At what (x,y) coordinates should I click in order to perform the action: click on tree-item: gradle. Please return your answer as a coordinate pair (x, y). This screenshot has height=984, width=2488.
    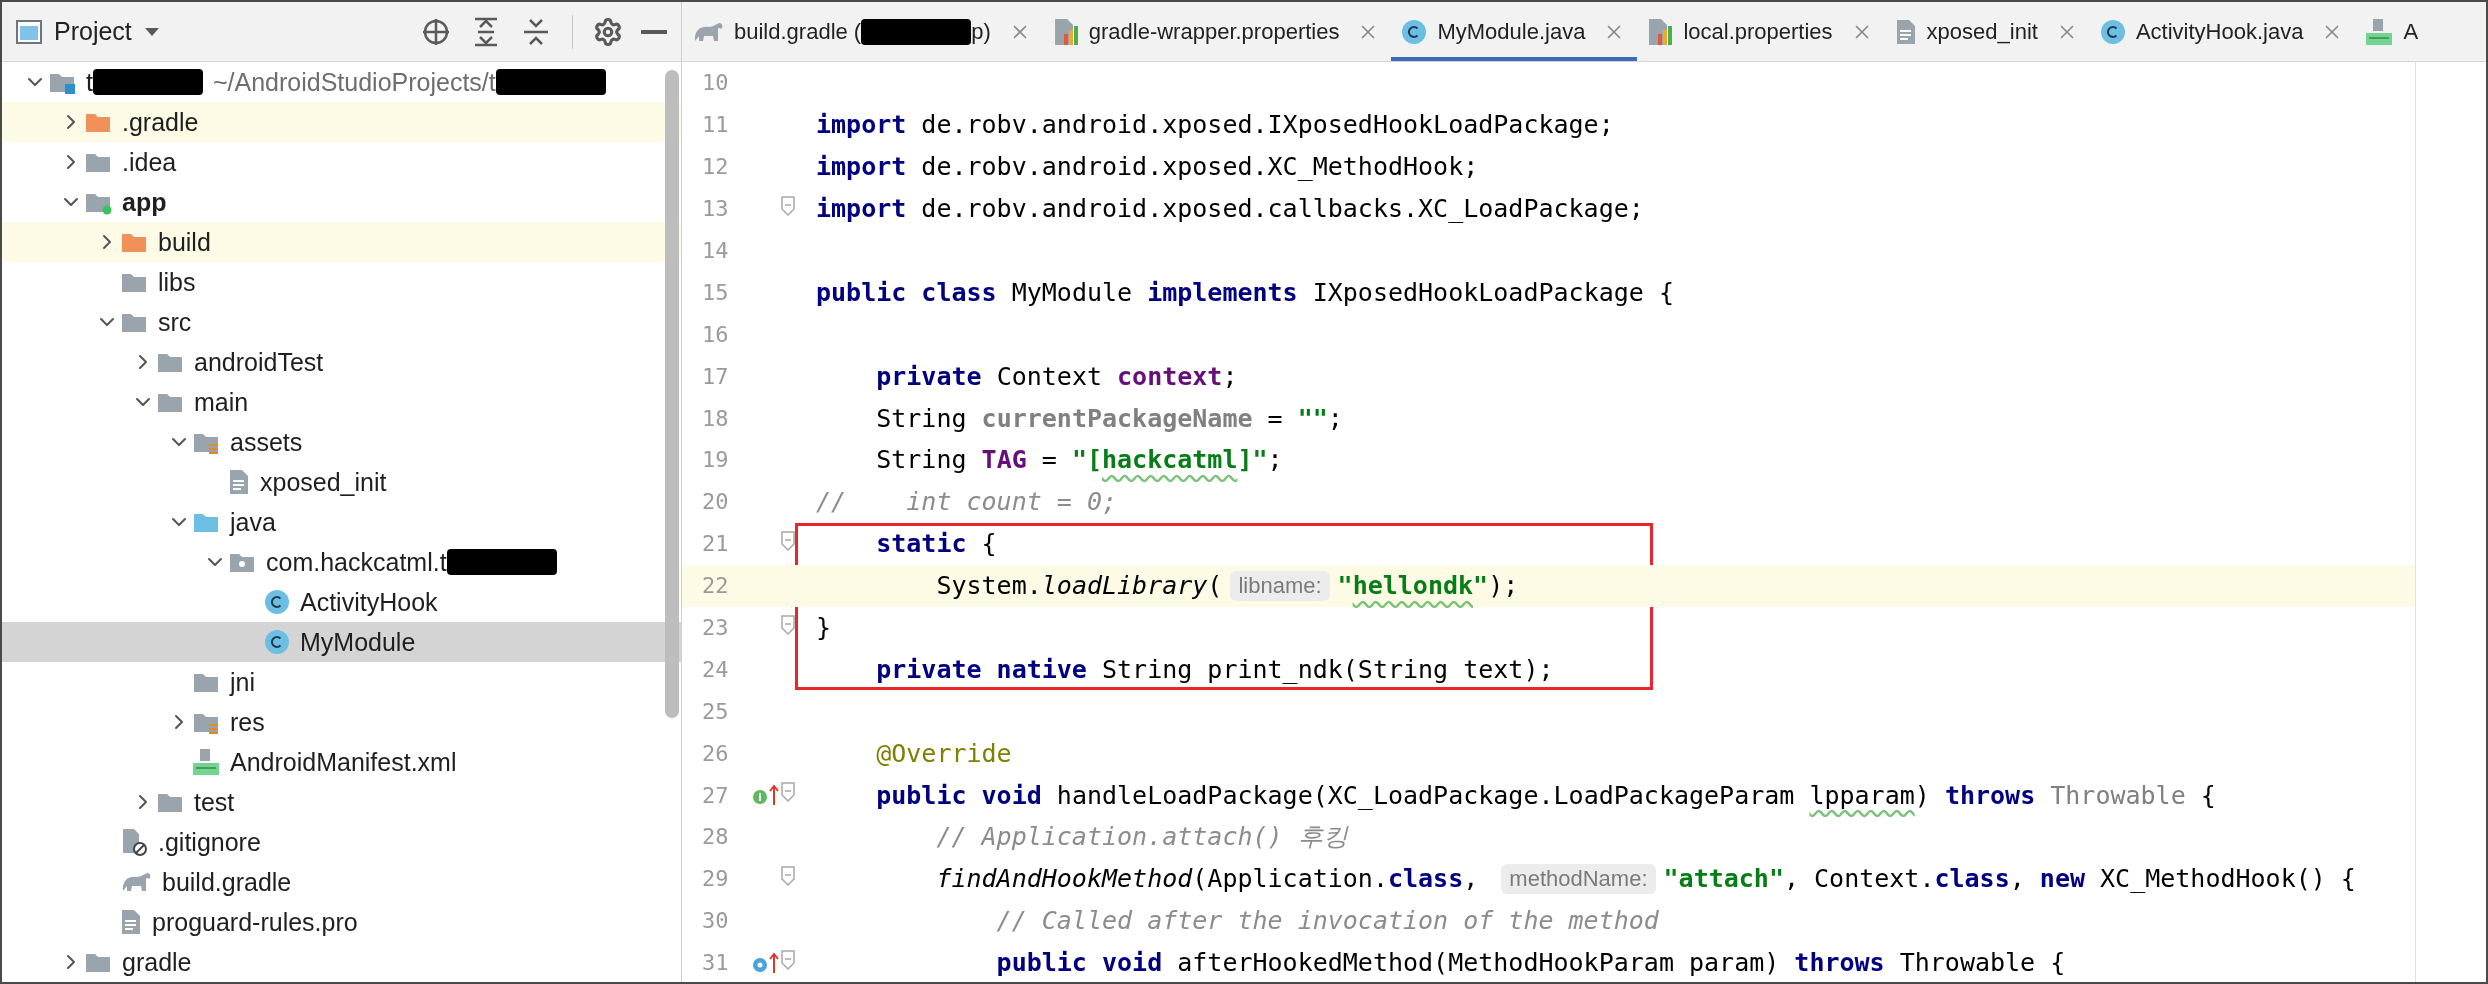
    Looking at the image, I should click on (341, 962).